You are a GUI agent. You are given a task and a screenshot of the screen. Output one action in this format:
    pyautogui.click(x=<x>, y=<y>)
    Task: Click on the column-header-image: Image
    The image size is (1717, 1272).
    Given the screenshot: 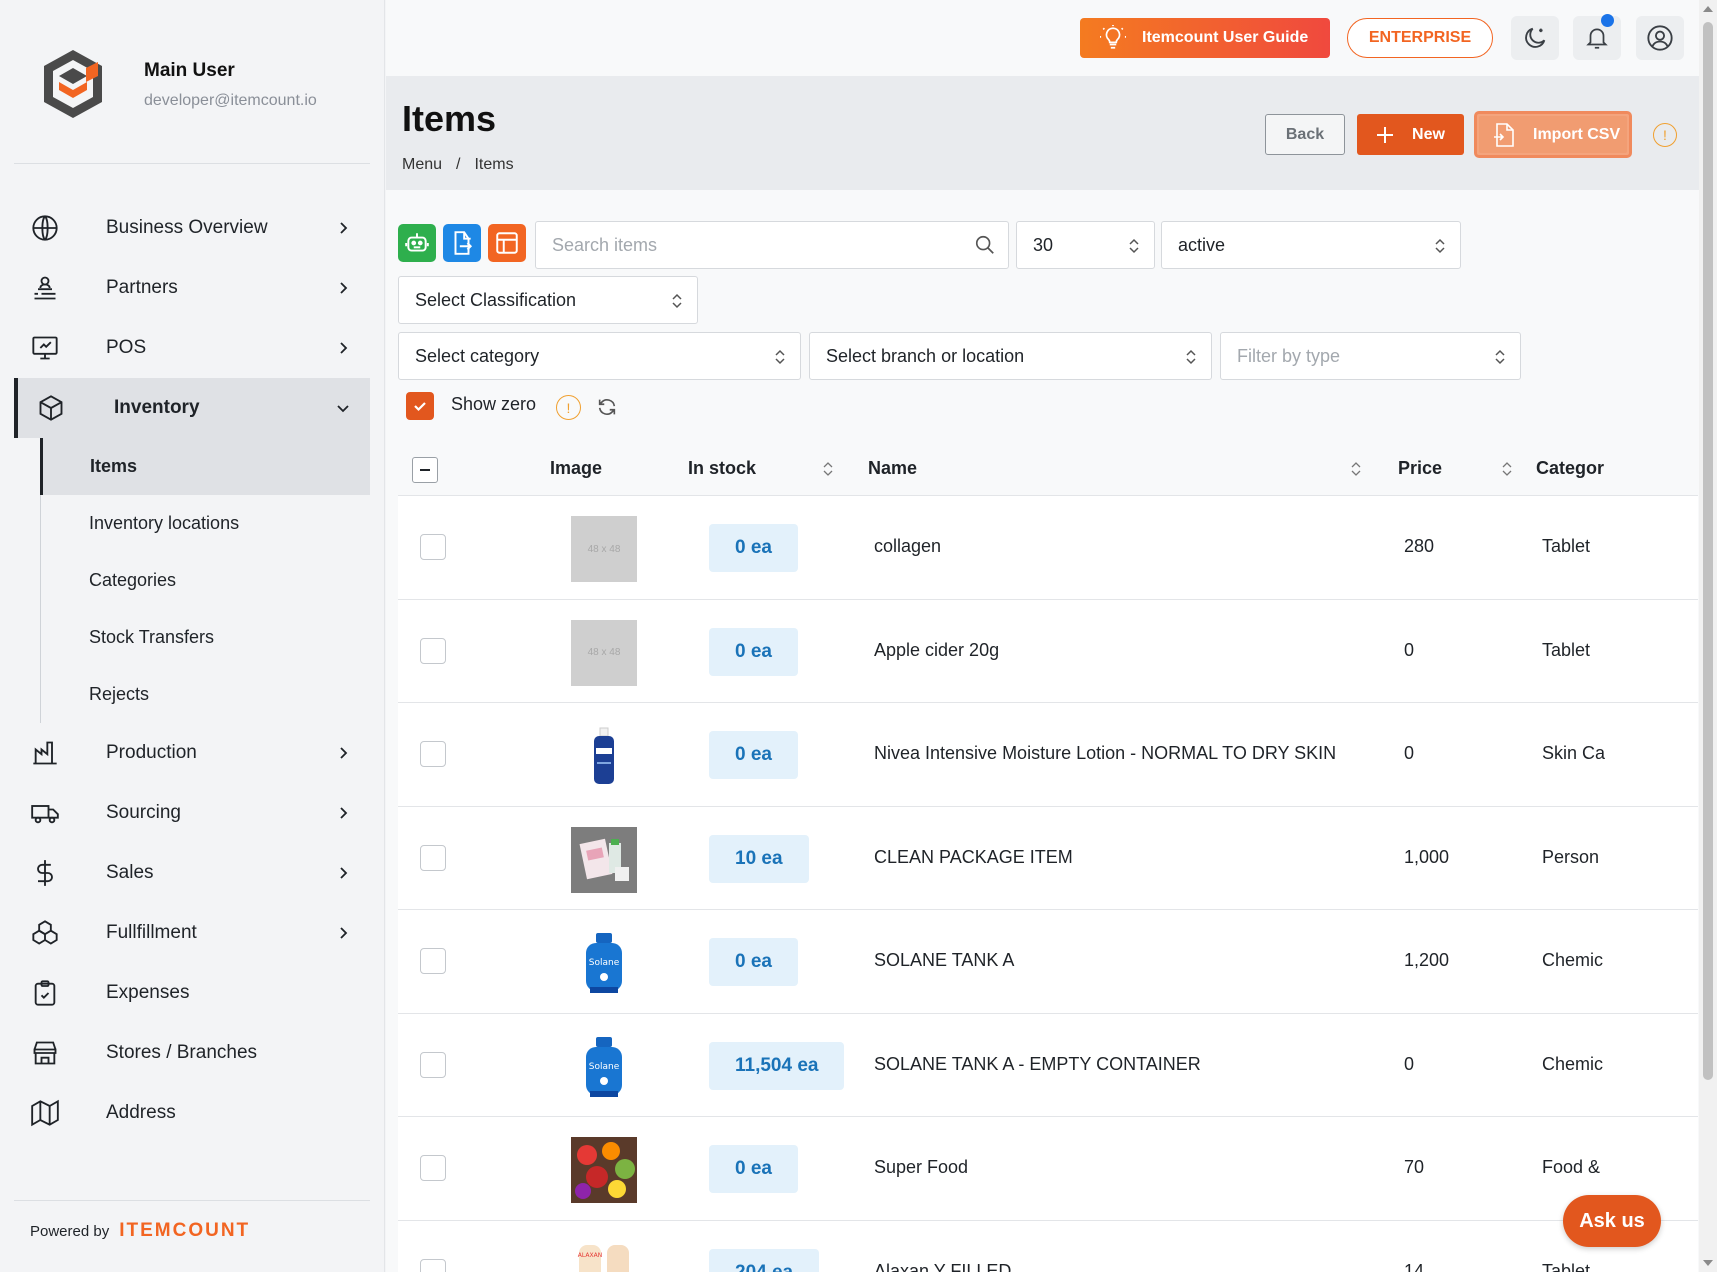 What is the action you would take?
    pyautogui.click(x=576, y=468)
    